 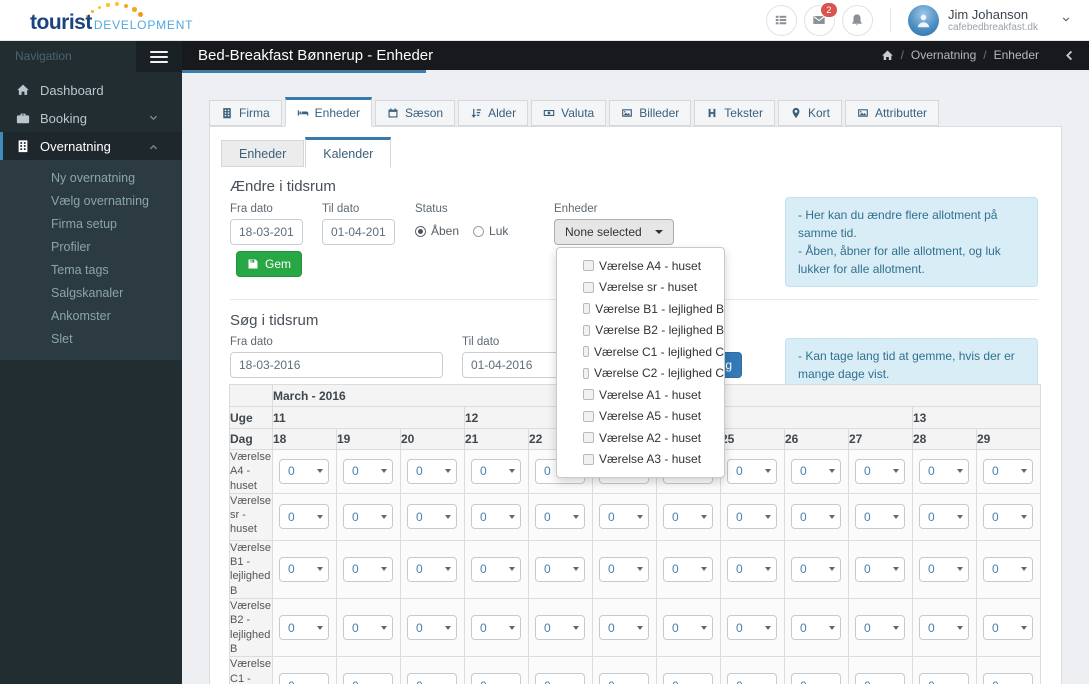 What do you see at coordinates (415, 113) in the screenshot?
I see `tab-s-son: Sæson` at bounding box center [415, 113].